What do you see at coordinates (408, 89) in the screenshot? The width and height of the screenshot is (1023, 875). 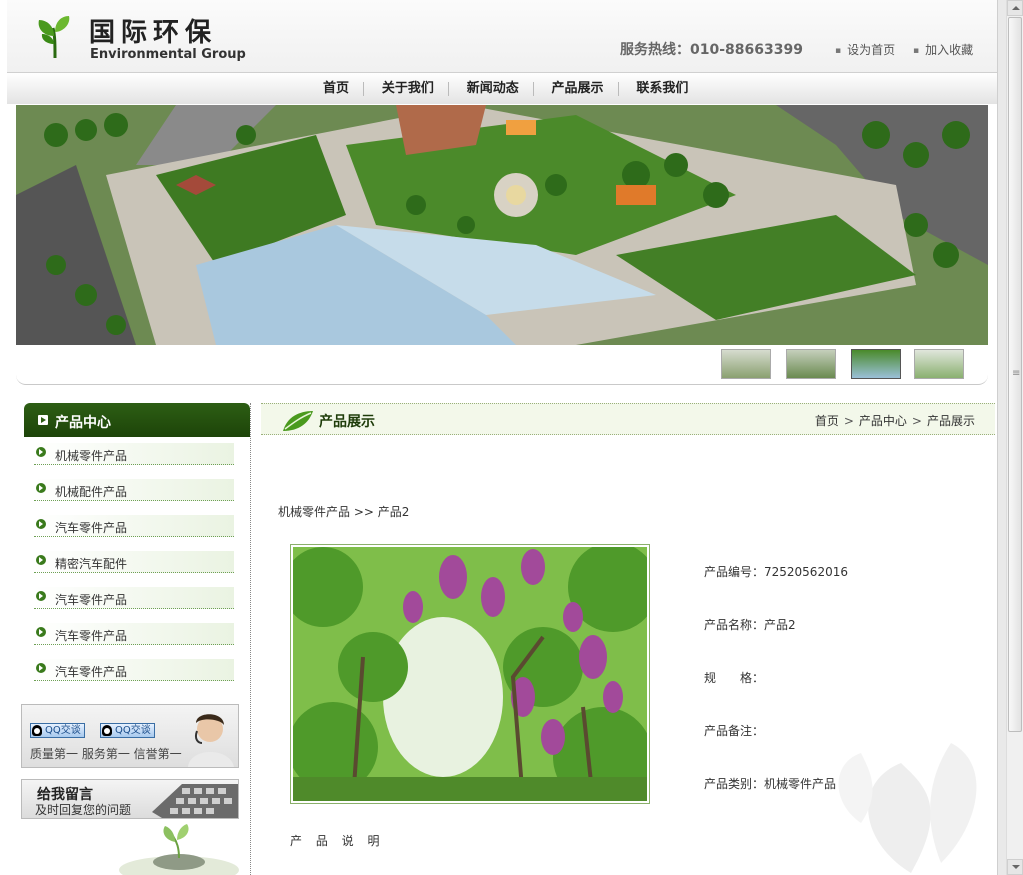 I see `nav-about: 关于我们` at bounding box center [408, 89].